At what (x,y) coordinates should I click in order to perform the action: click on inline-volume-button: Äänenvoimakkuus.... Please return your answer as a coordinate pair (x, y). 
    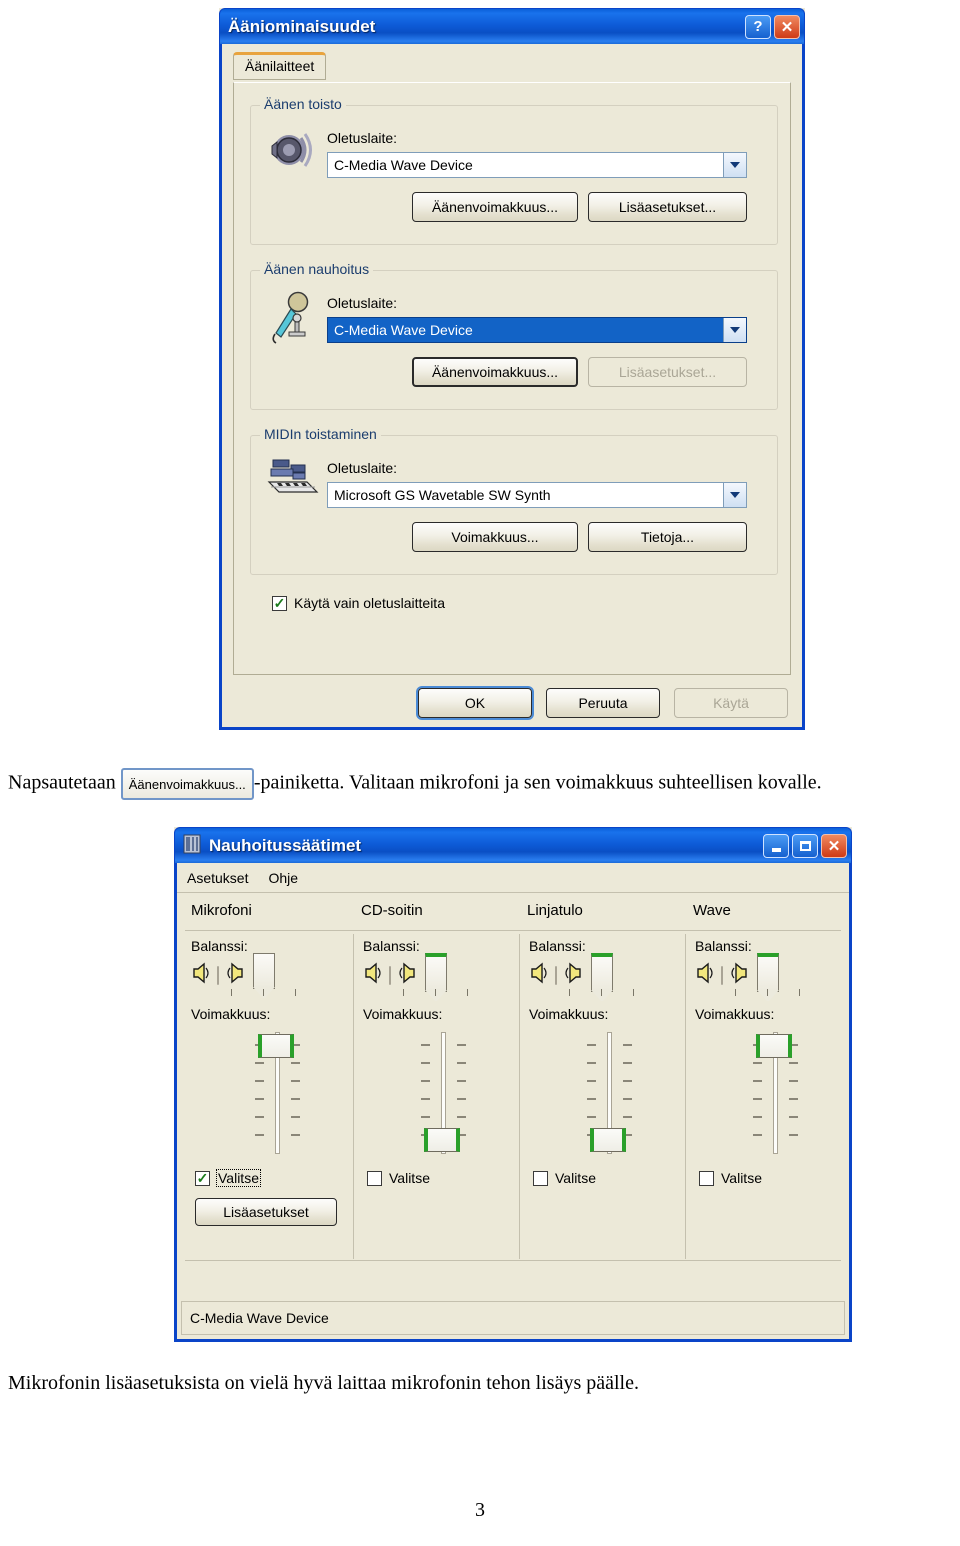
    Looking at the image, I should click on (187, 784).